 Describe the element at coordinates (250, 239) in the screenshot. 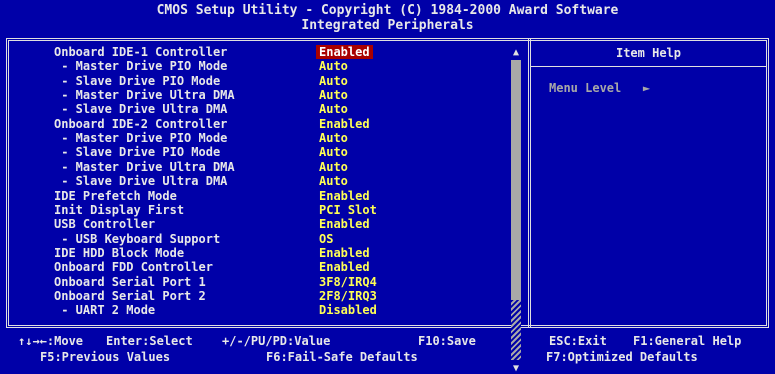

I see `setting-row: - USB Keyboard Support OS` at that location.